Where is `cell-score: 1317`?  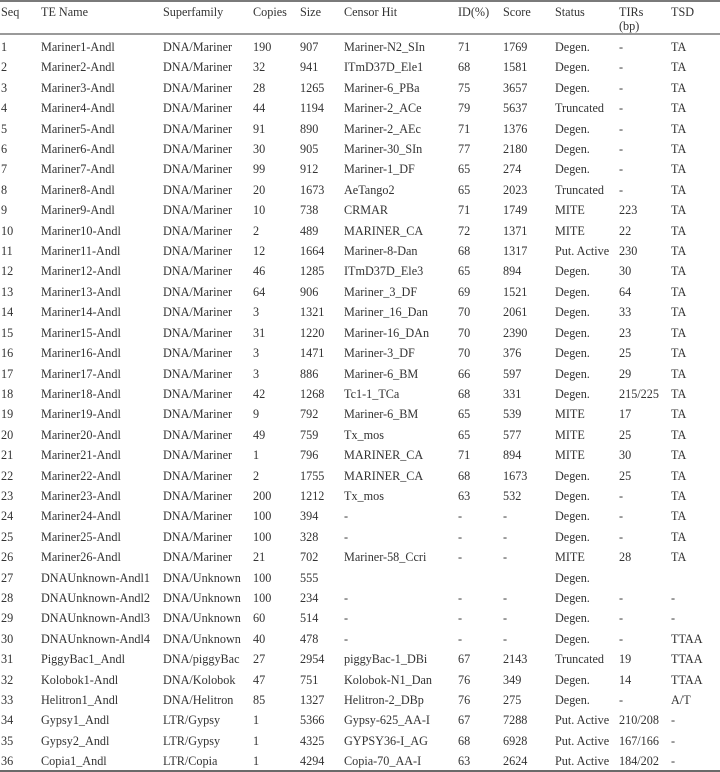 cell-score: 1317 is located at coordinates (515, 251).